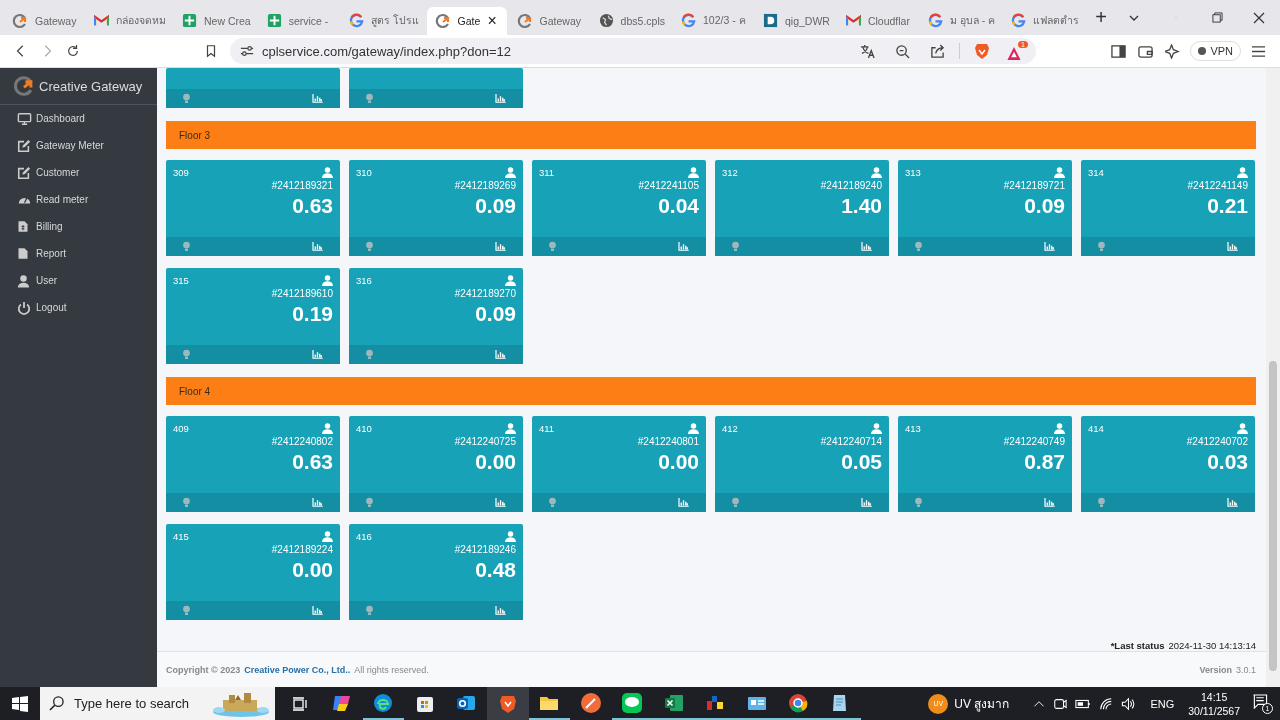 Image resolution: width=1280 pixels, height=720 pixels. Describe the element at coordinates (913, 428) in the screenshot. I see `room-number: 413` at that location.